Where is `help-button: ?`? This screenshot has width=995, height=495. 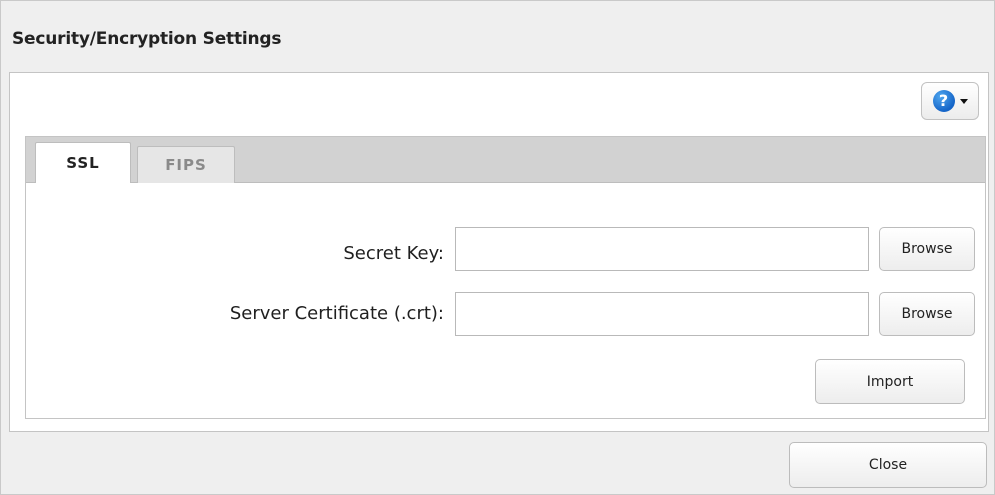 help-button: ? is located at coordinates (950, 101).